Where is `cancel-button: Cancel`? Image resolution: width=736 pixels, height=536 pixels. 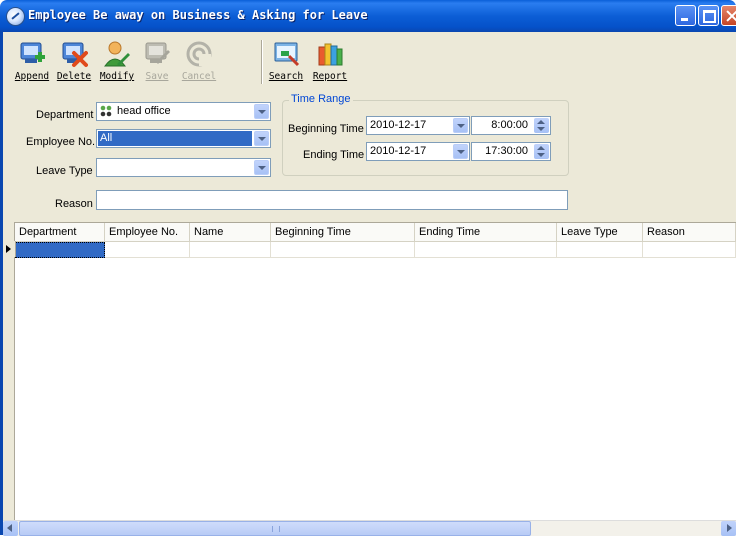
cancel-button: Cancel is located at coordinates (199, 62).